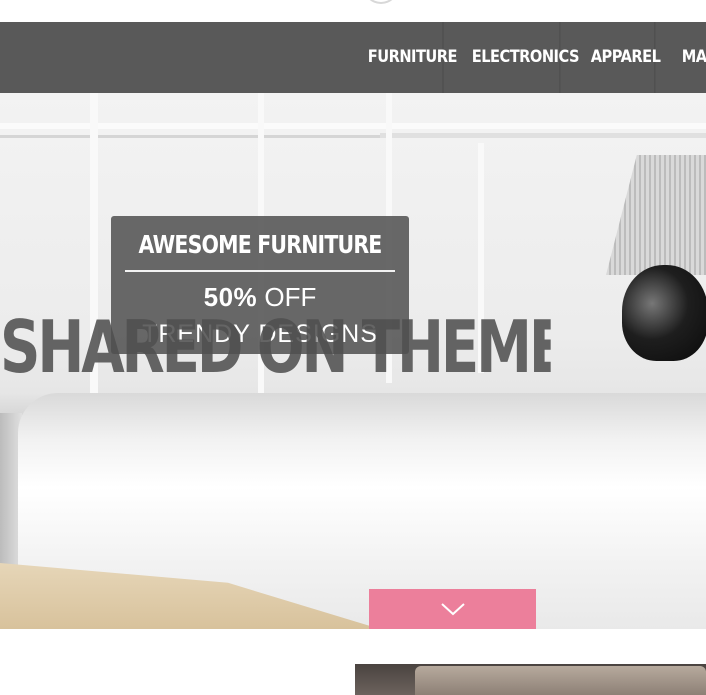 The image size is (706, 695). What do you see at coordinates (406, 57) in the screenshot?
I see `nav-item-furniture: FURNITURE` at bounding box center [406, 57].